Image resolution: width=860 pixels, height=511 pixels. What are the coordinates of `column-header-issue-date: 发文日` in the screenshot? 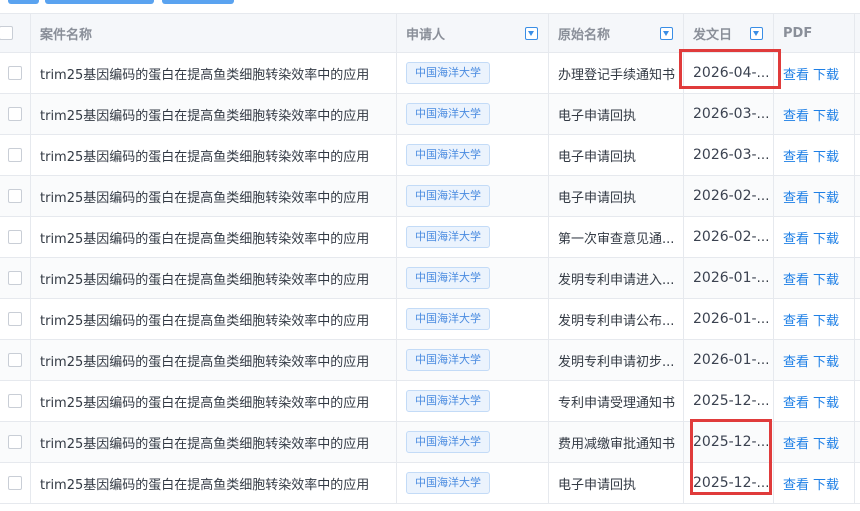 It's located at (728, 33).